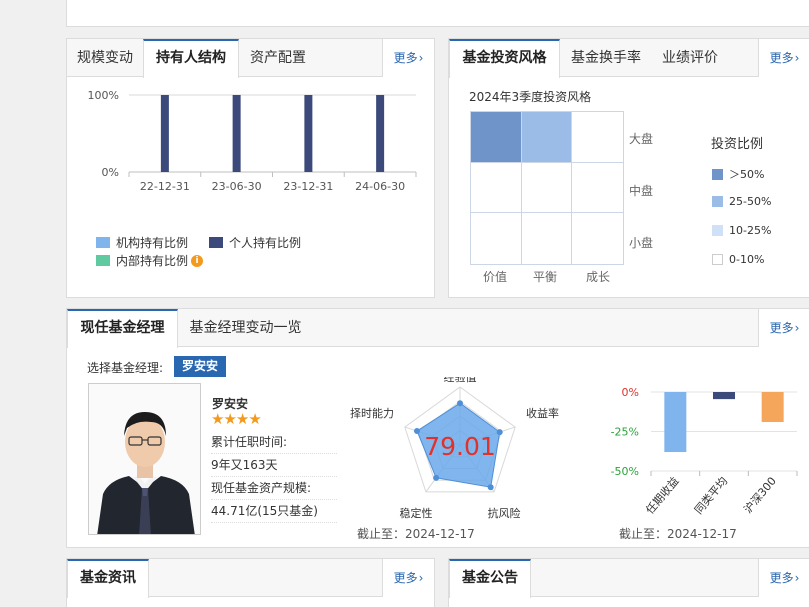  Describe the element at coordinates (750, 201) in the screenshot. I see `legend-label: 25-50%` at that location.